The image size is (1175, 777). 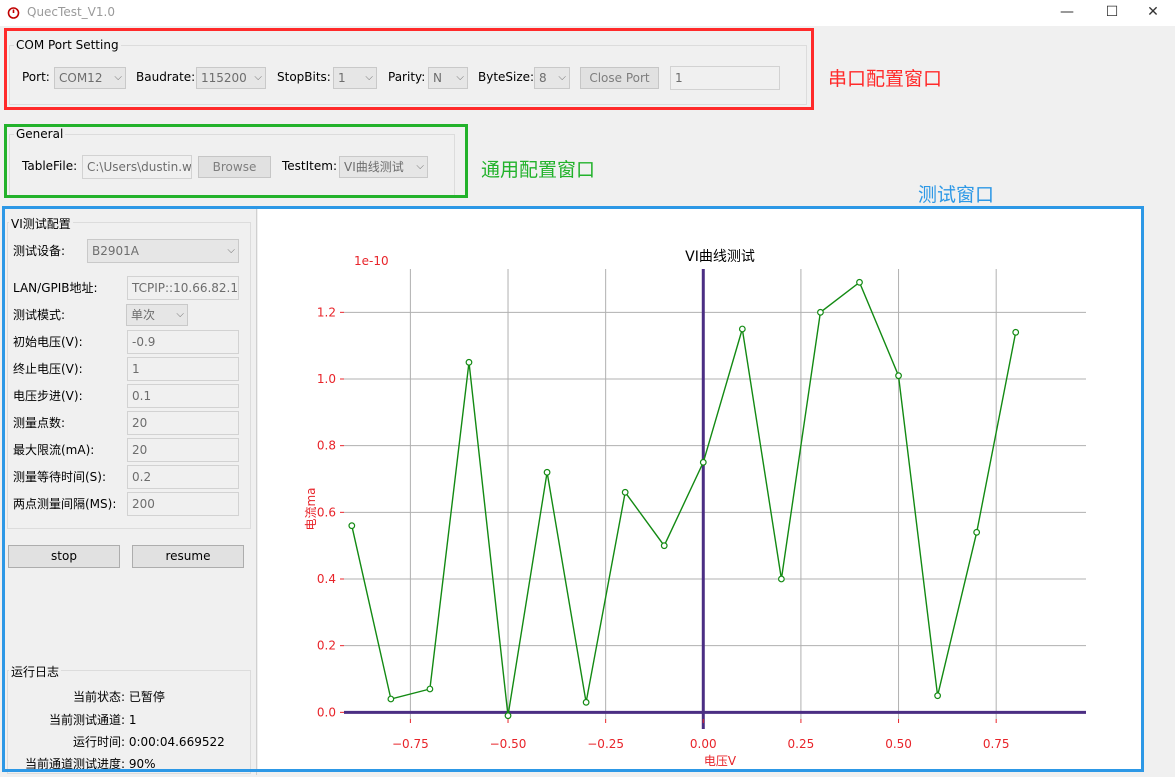 I want to click on minimize-button: —, so click(x=1067, y=13).